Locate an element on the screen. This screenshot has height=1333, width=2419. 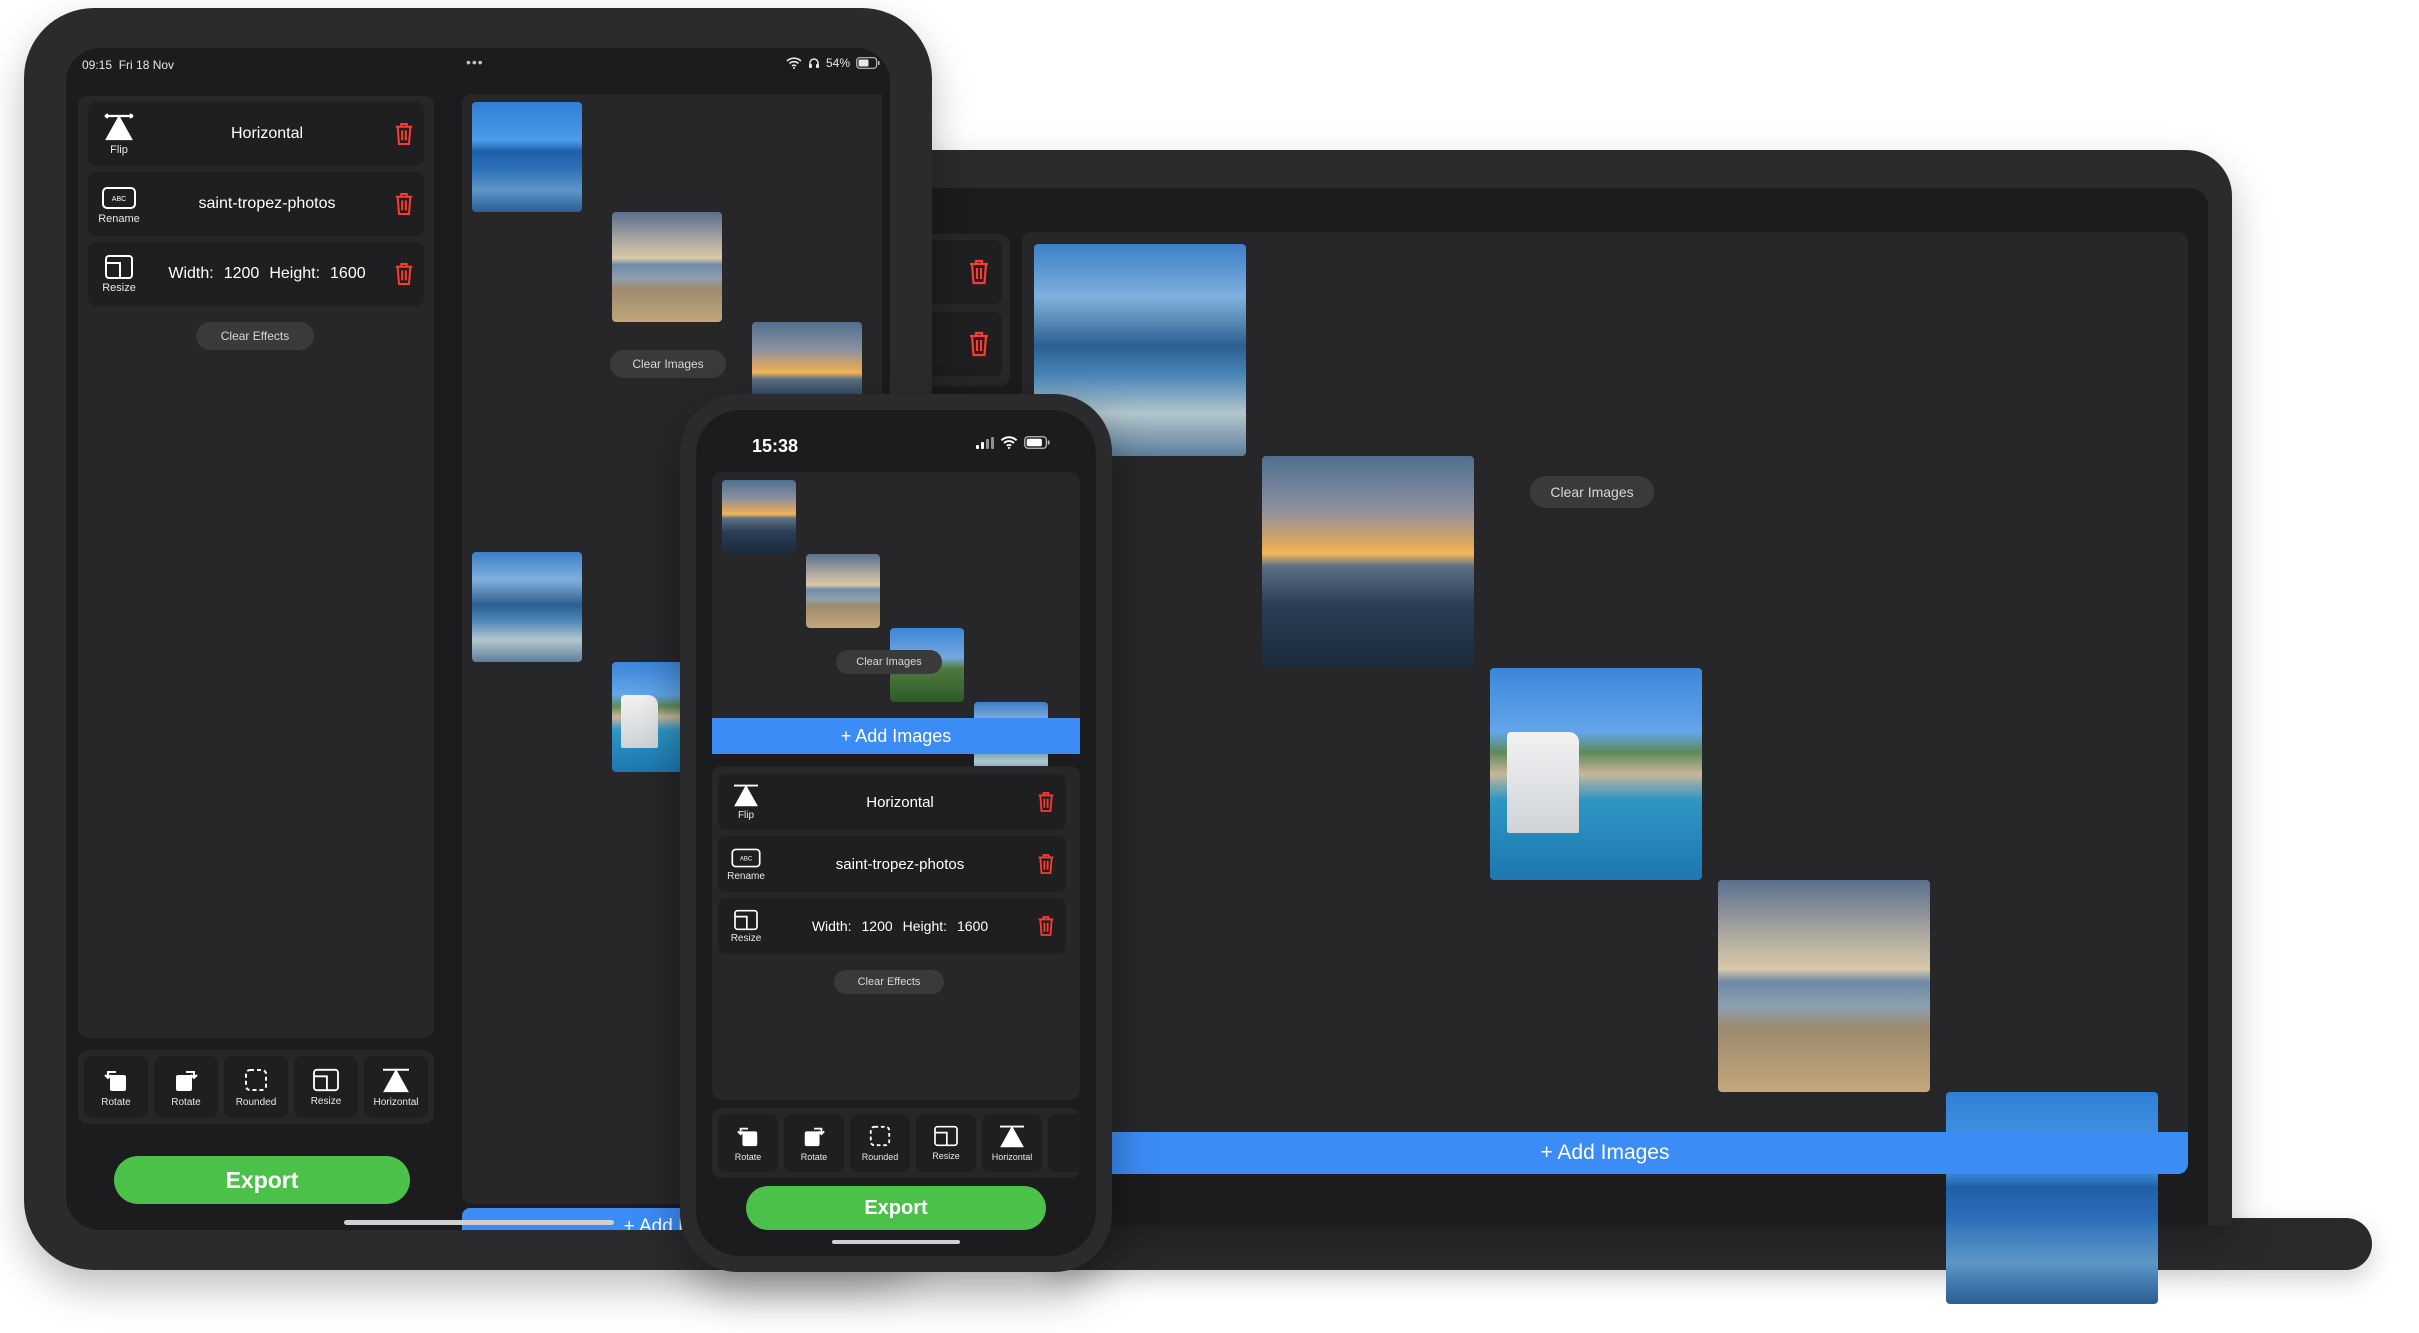
iphone-status-right is located at coordinates (1013, 442).